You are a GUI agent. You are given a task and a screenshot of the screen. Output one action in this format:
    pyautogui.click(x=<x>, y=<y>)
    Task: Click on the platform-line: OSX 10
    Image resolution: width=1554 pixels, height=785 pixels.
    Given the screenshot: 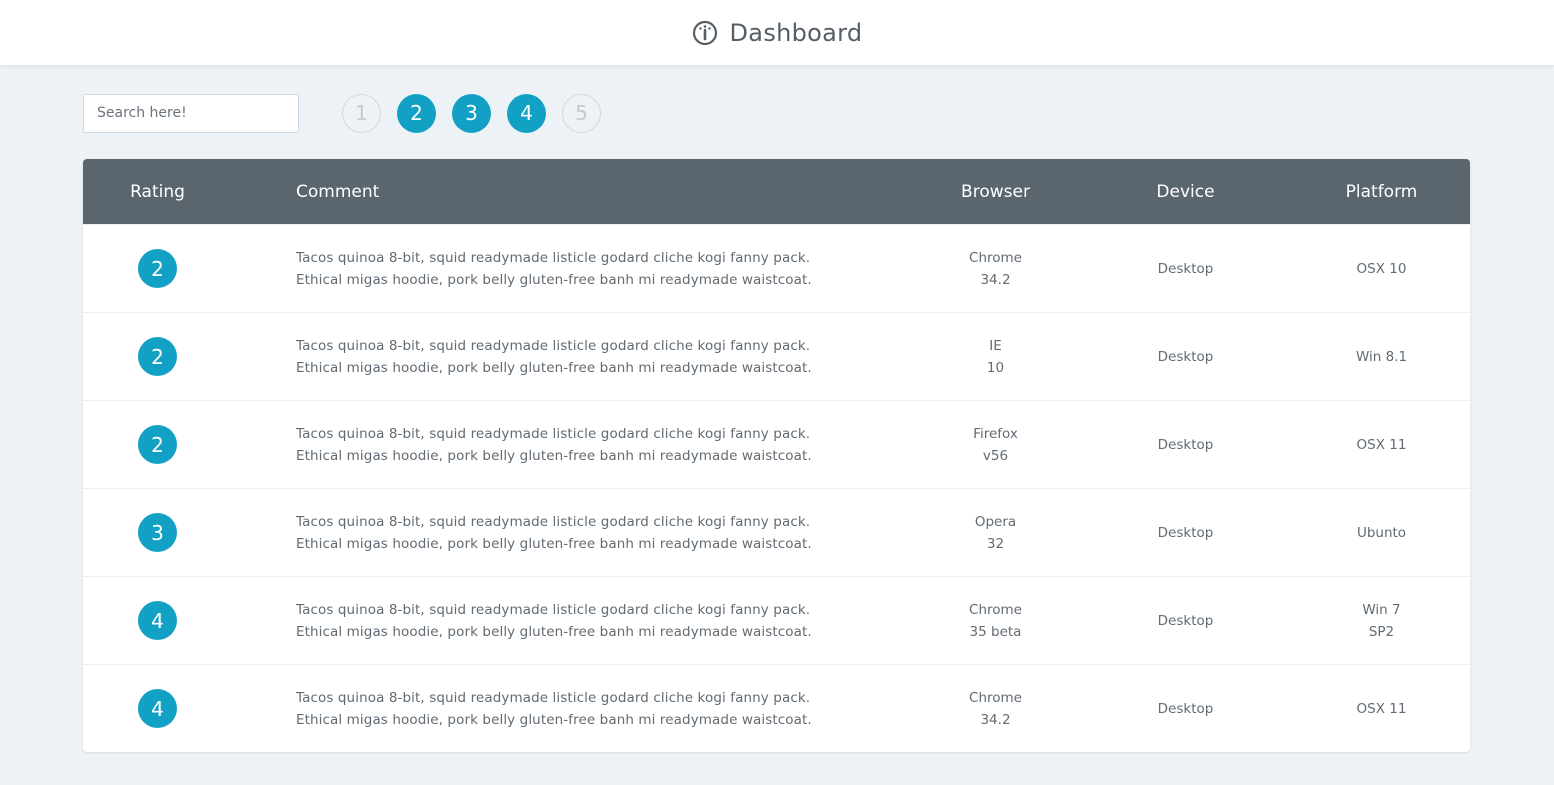 What is the action you would take?
    pyautogui.click(x=1381, y=268)
    